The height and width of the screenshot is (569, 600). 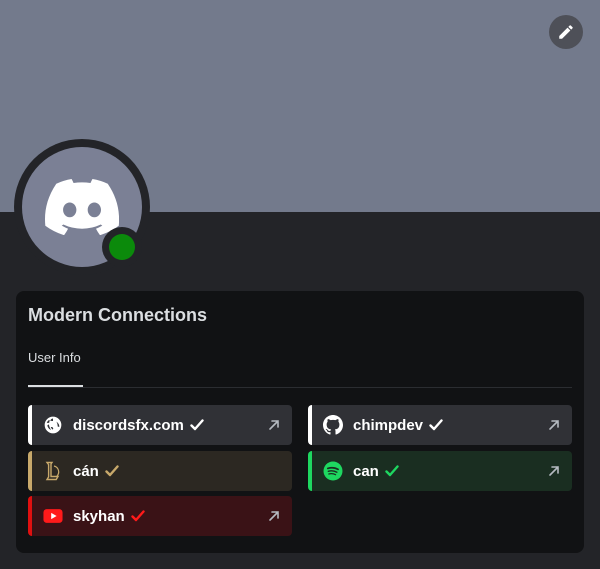 What do you see at coordinates (333, 425) in the screenshot?
I see `github-icon` at bounding box center [333, 425].